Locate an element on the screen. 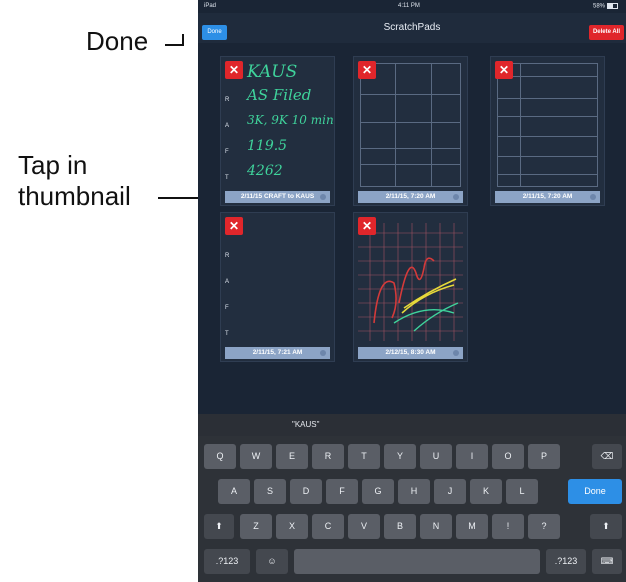 The image size is (626, 582). thumbnail-2: ✕ 2/11/15, 7:20 AM is located at coordinates (410, 131).